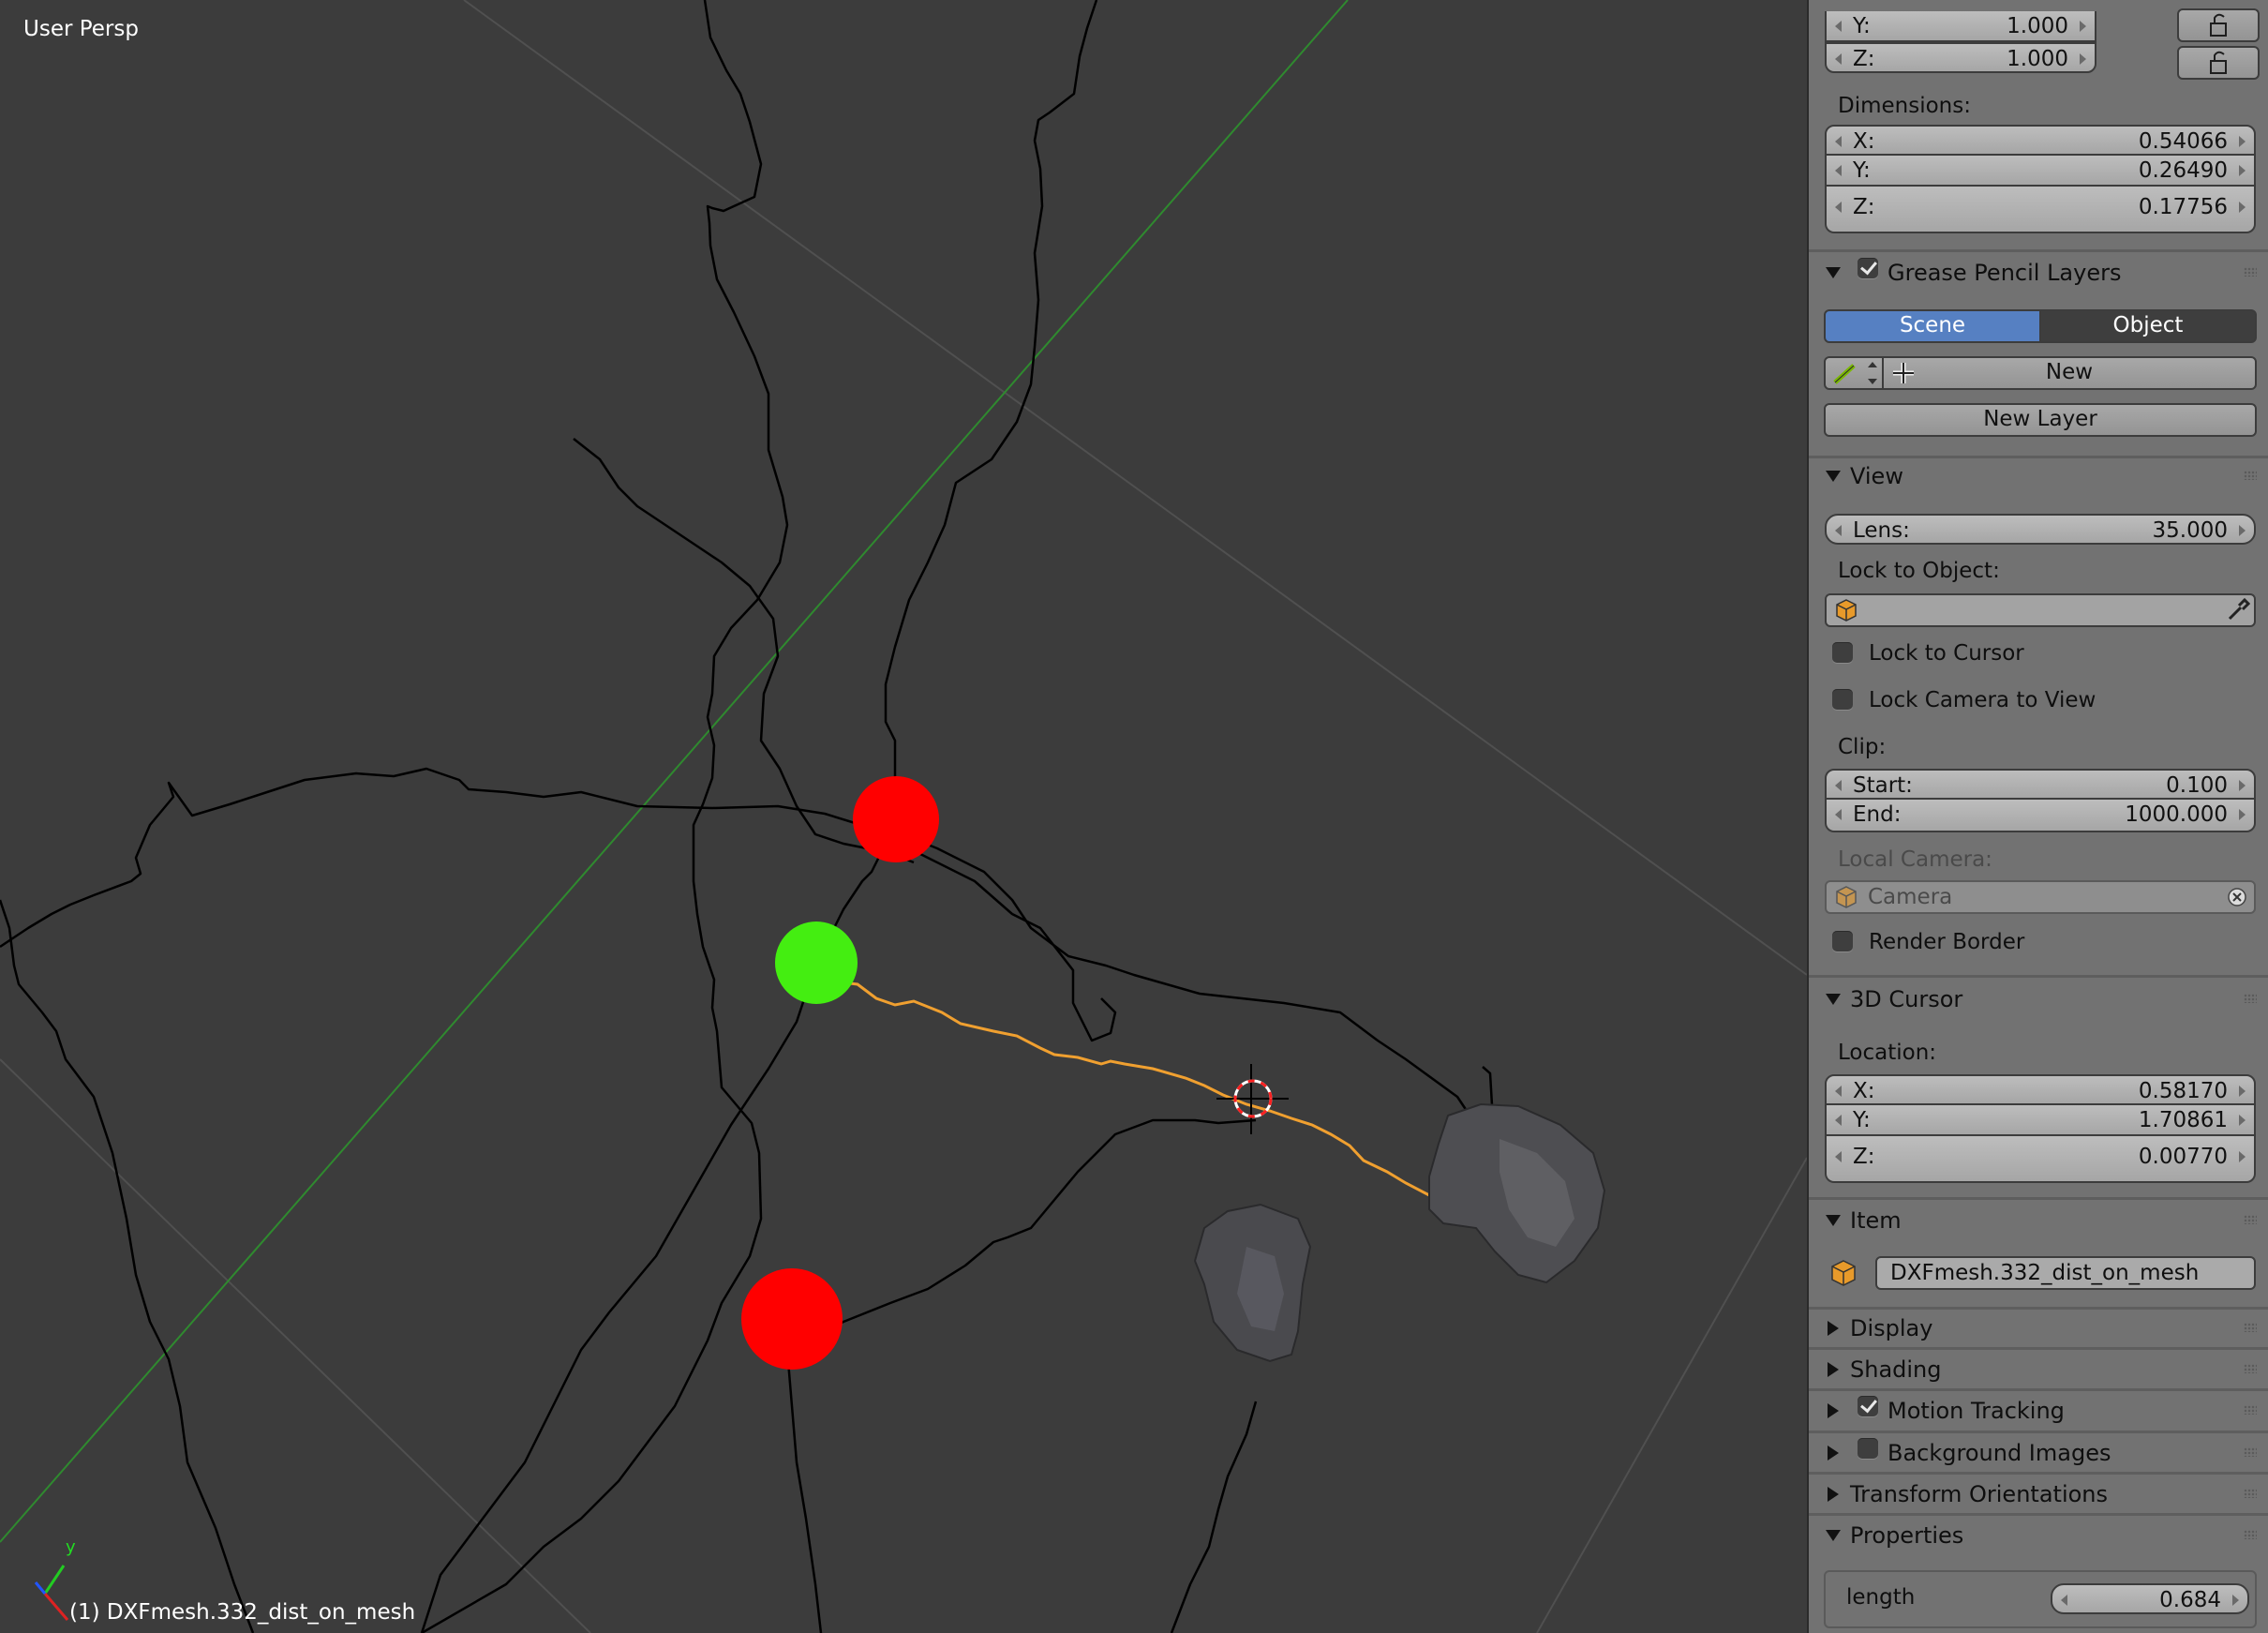  I want to click on axis-gizmo, so click(52, 1593).